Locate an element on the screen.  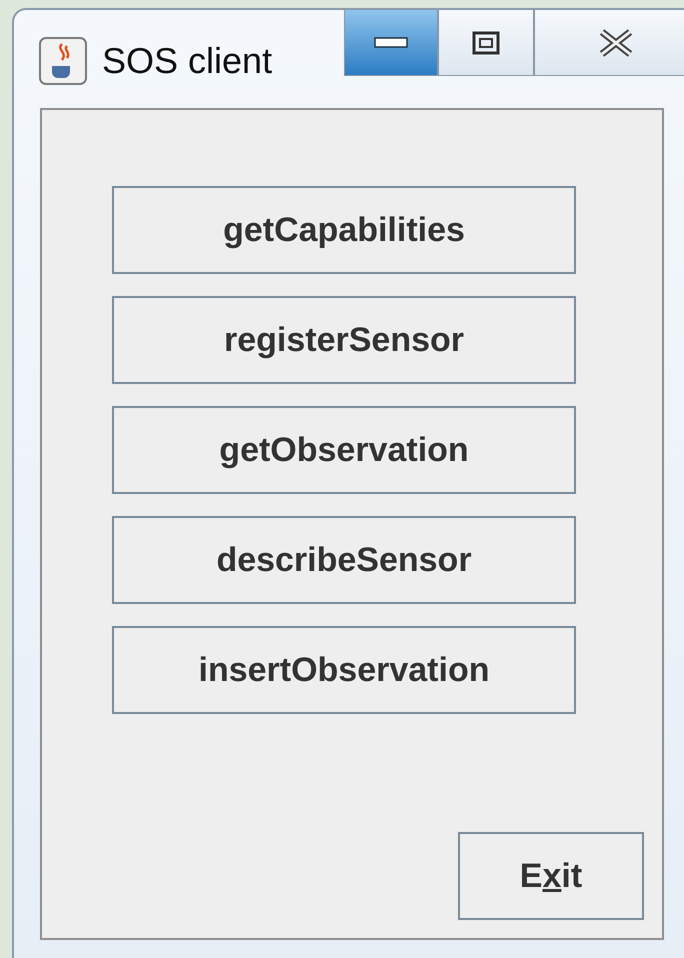
action-button: registerSensor is located at coordinates (344, 340).